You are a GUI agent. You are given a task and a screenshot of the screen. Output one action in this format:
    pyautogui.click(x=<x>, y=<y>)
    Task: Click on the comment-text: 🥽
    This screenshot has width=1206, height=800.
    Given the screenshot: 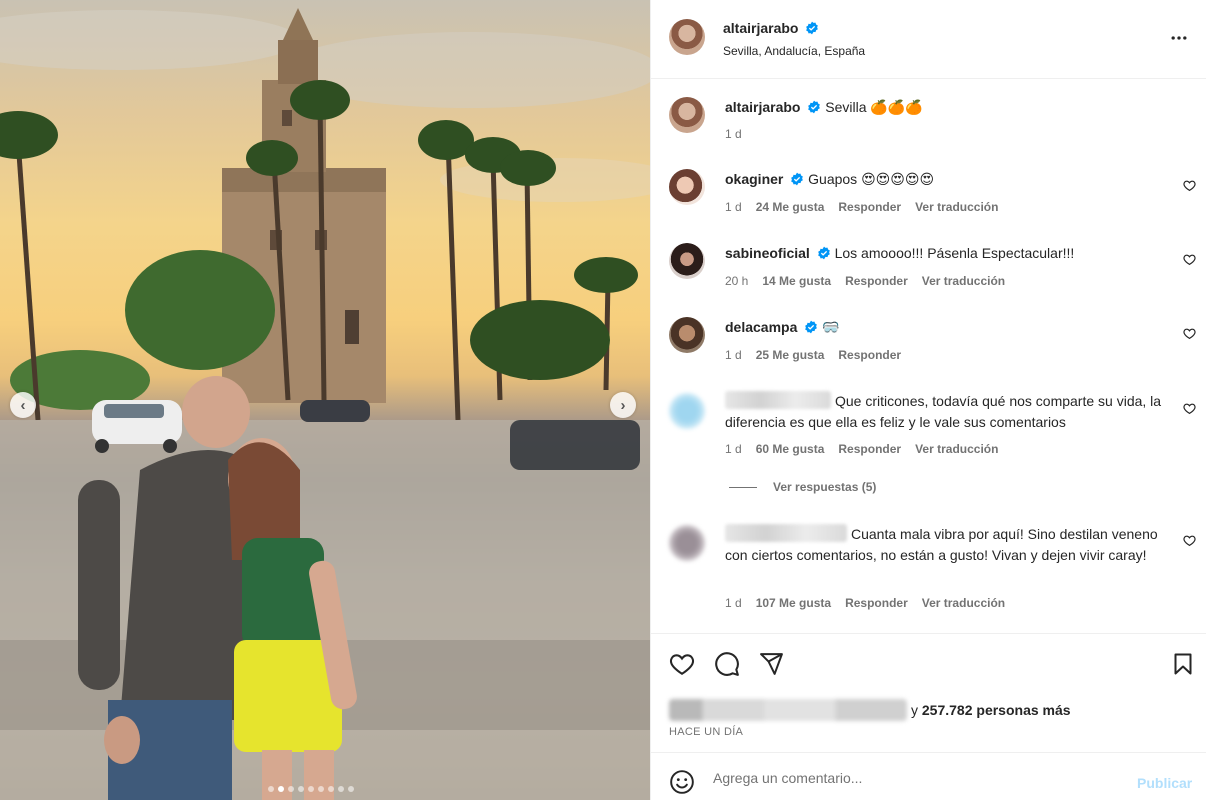 What is the action you would take?
    pyautogui.click(x=831, y=327)
    